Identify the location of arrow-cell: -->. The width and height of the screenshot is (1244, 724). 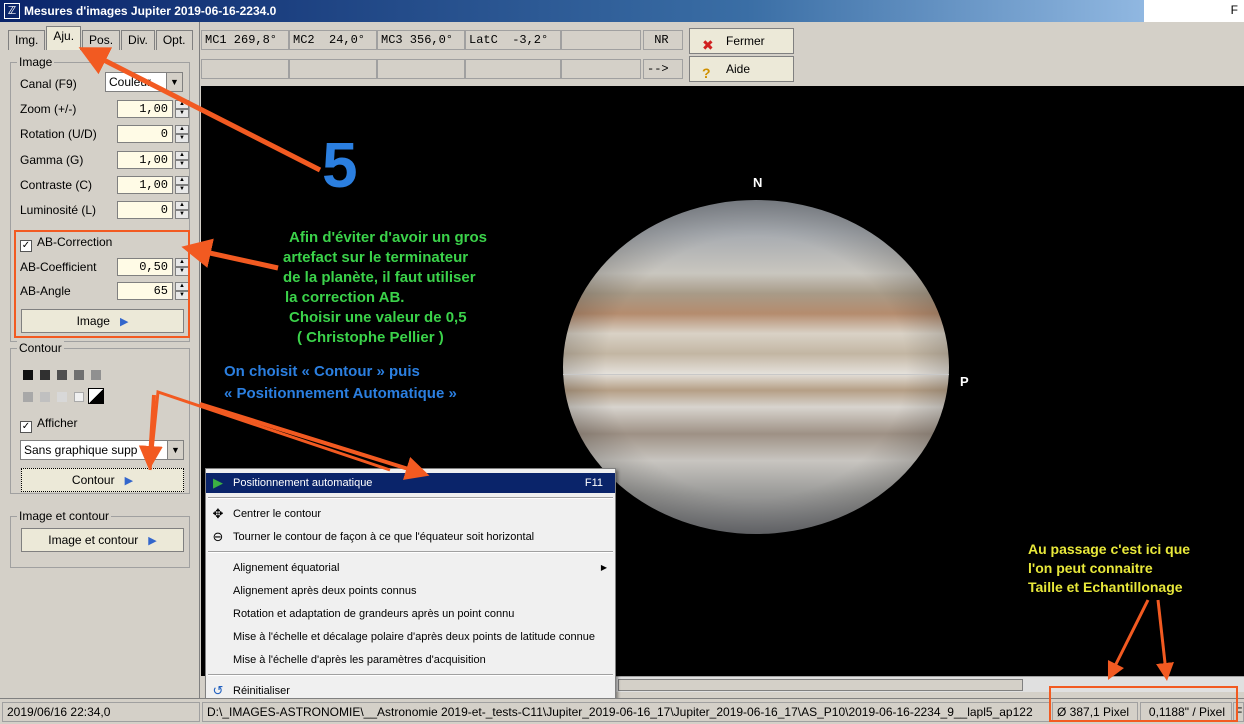
(663, 69).